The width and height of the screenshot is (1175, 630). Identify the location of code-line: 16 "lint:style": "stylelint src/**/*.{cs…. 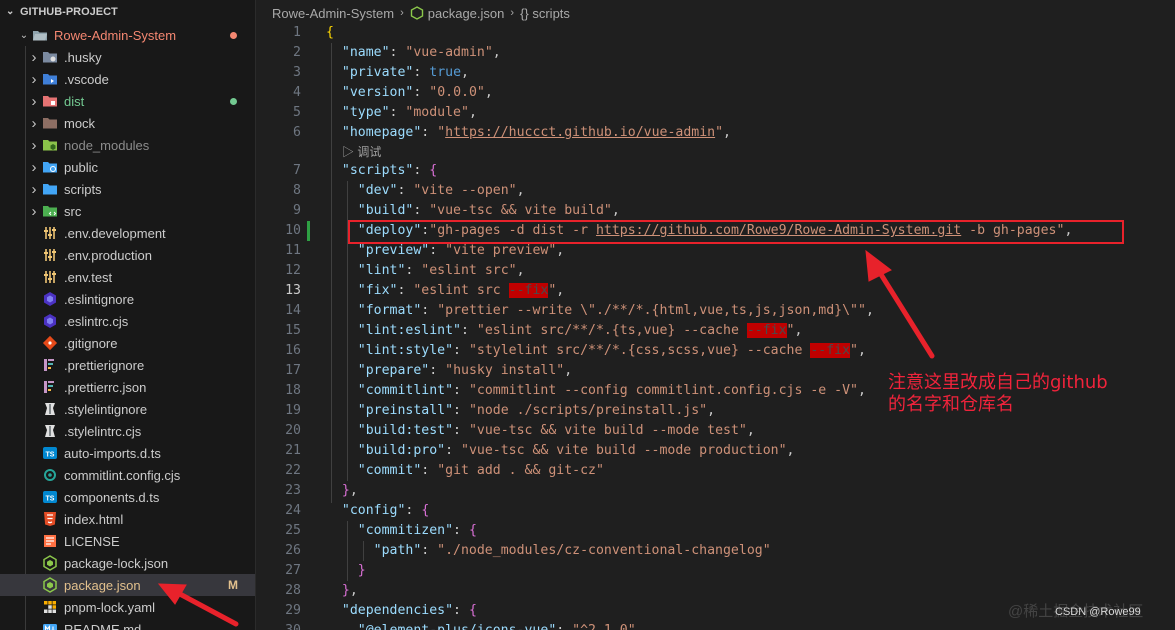
(715, 351).